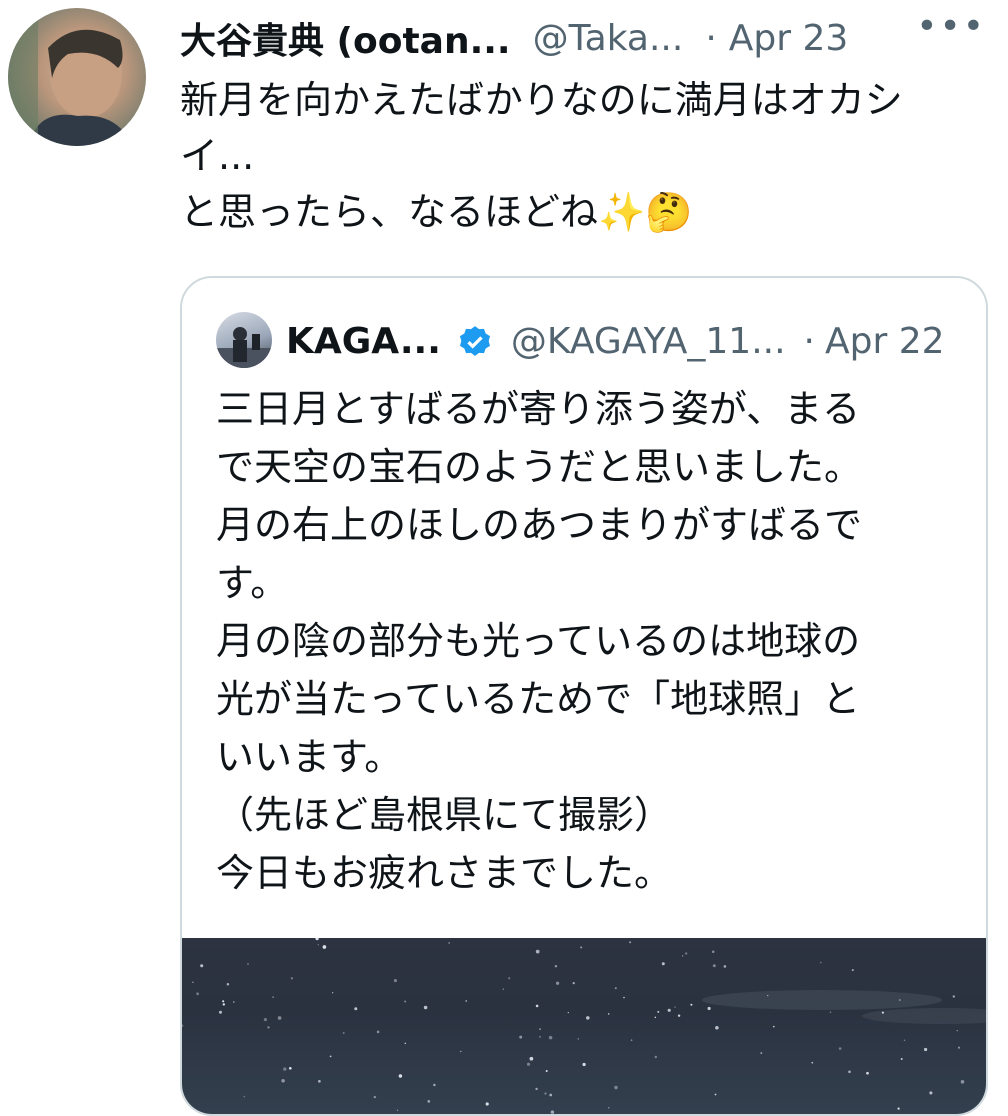 This screenshot has width=1008, height=1116. What do you see at coordinates (244, 340) in the screenshot?
I see `quoted-author-avatar` at bounding box center [244, 340].